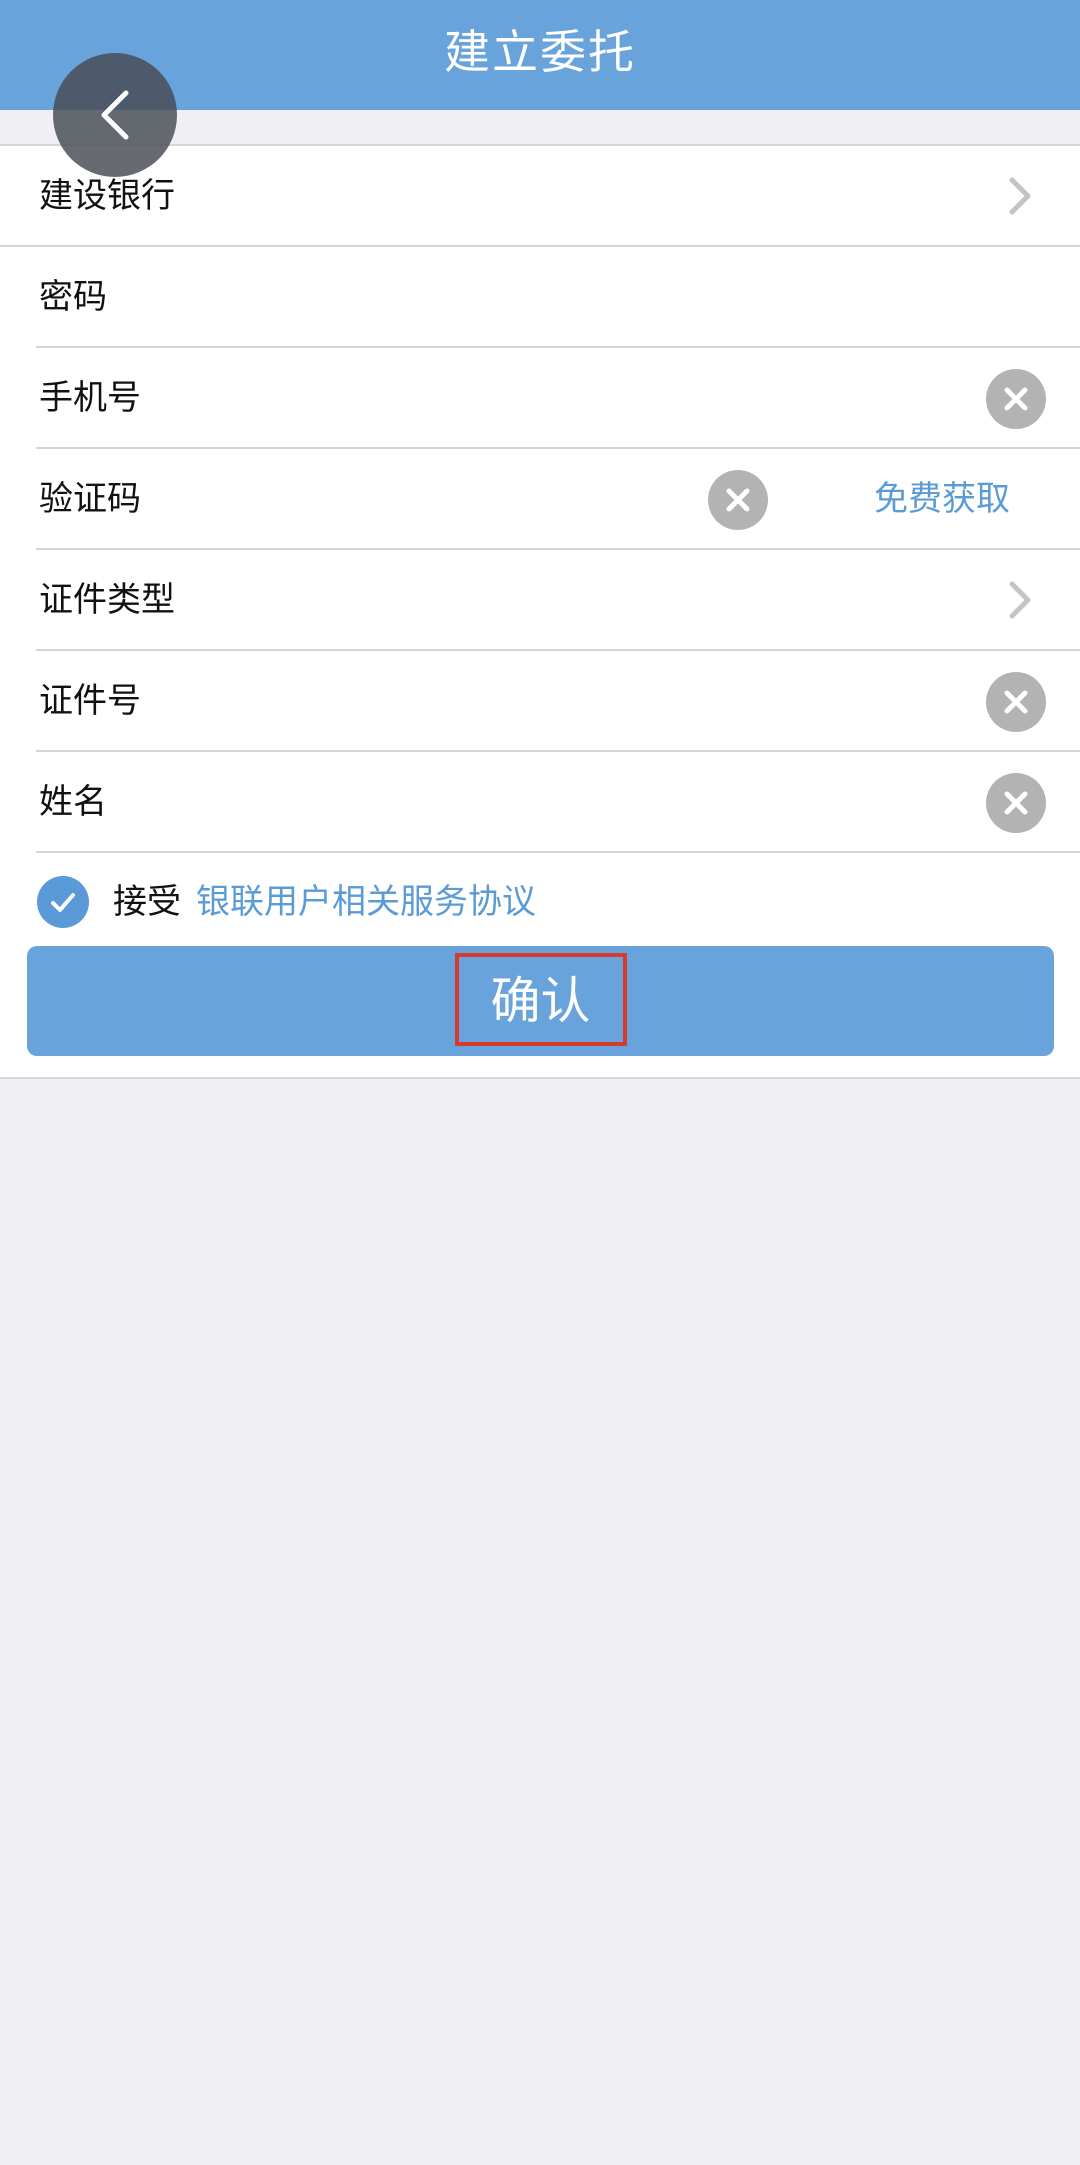 This screenshot has height=2165, width=1080. What do you see at coordinates (540, 600) in the screenshot?
I see `id-type-row: 证件类型` at bounding box center [540, 600].